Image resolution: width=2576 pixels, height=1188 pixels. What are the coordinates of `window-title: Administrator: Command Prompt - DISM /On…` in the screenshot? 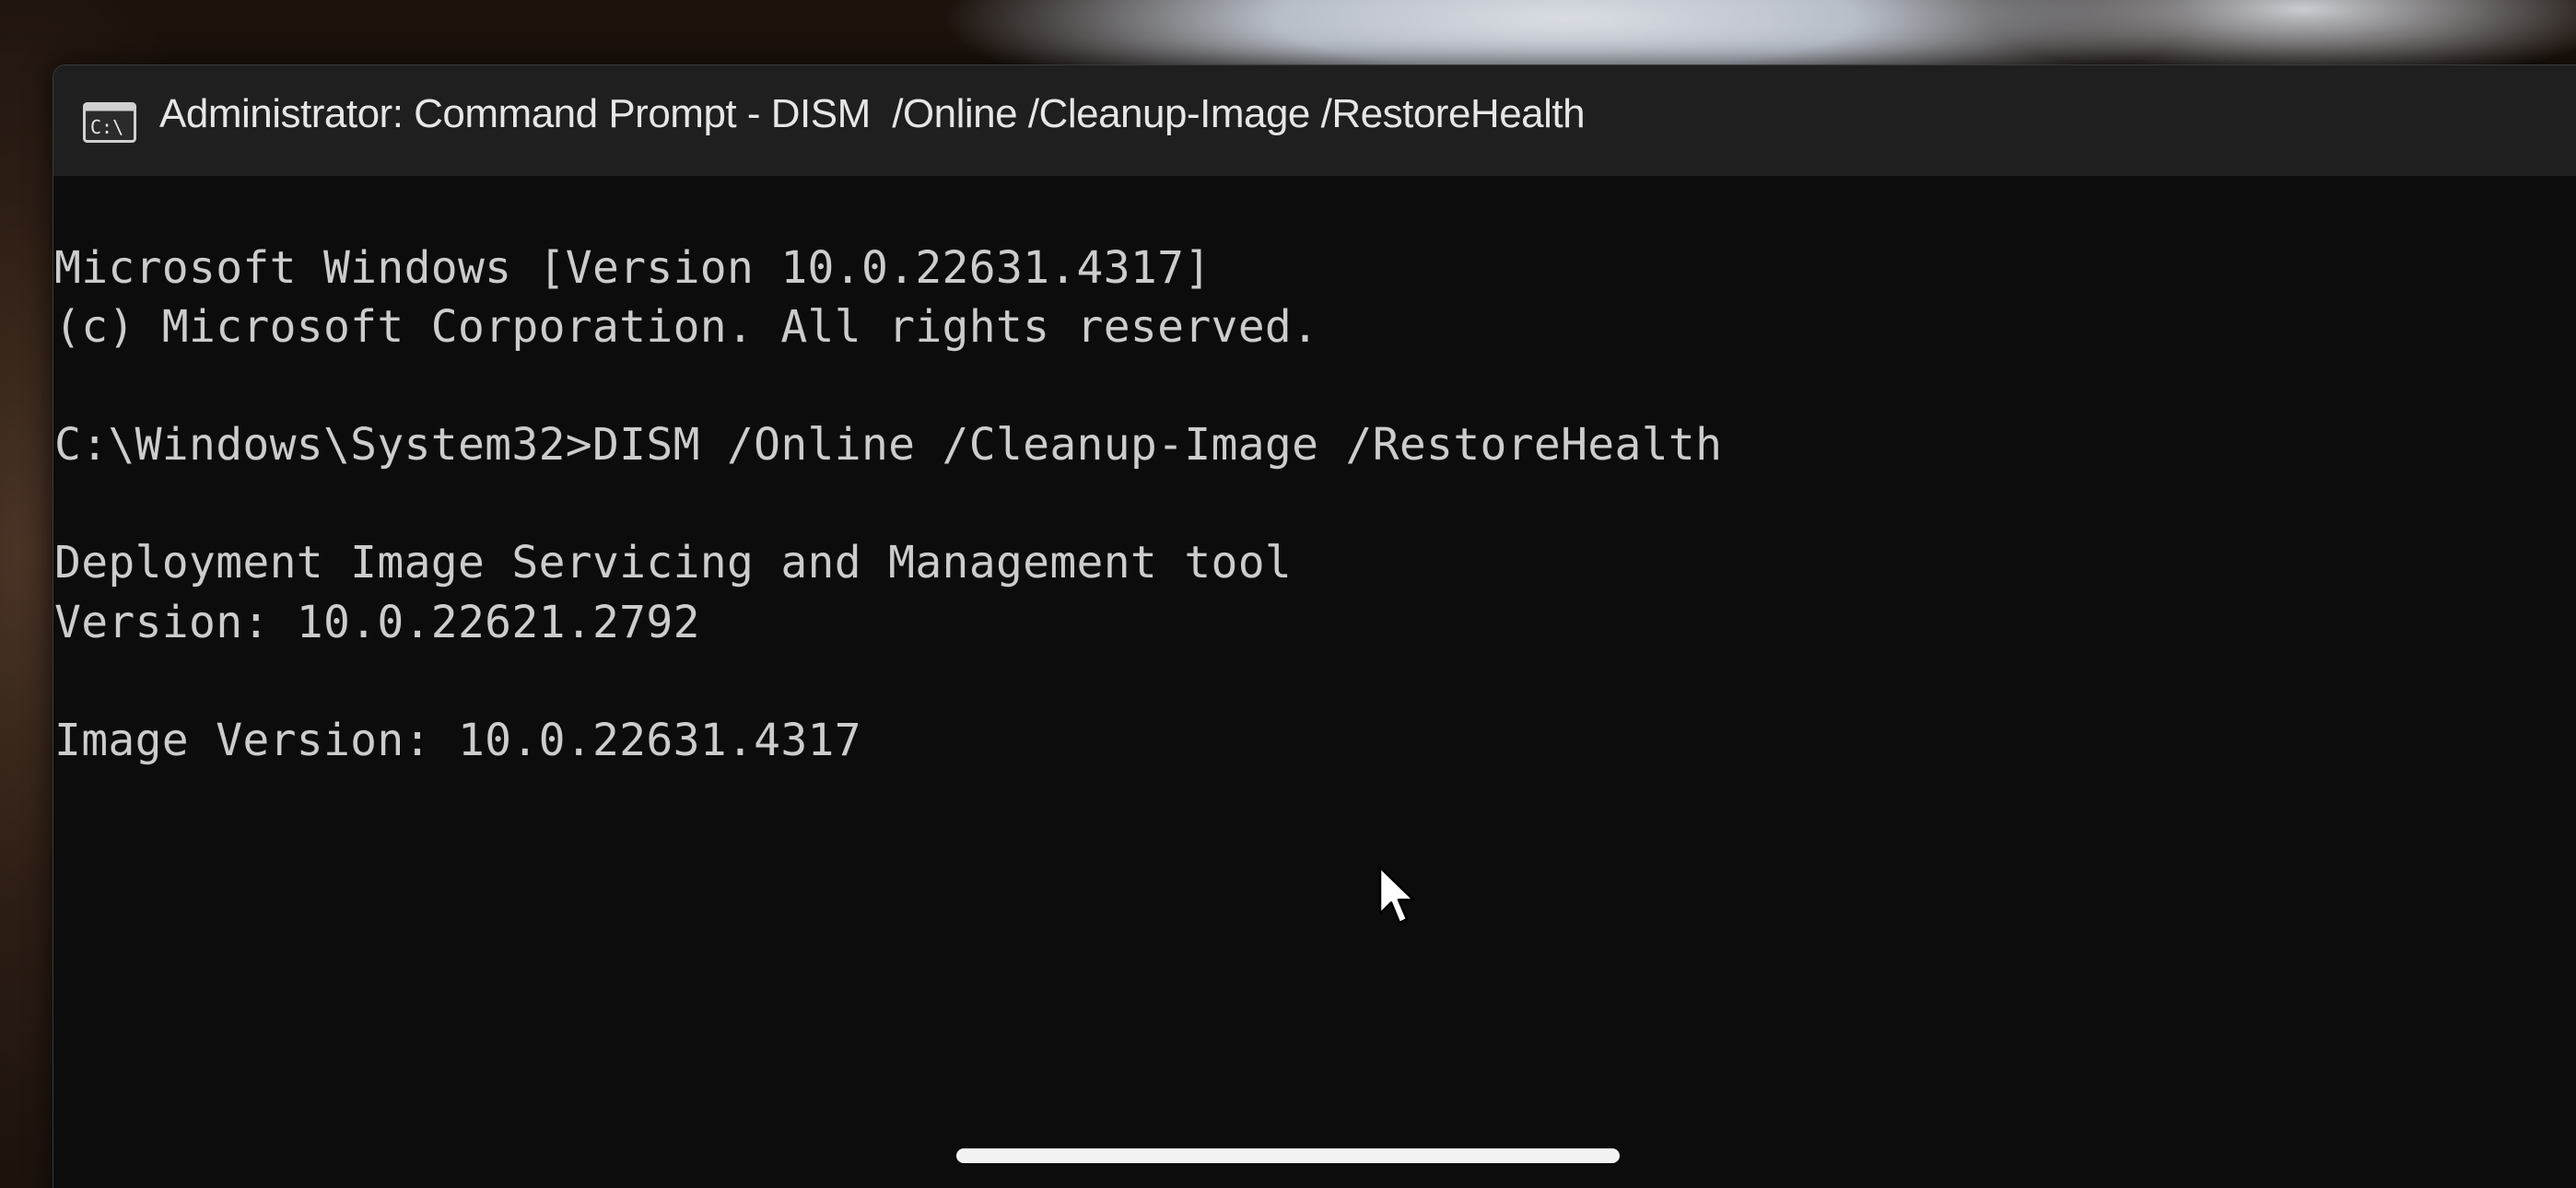 It's located at (872, 113).